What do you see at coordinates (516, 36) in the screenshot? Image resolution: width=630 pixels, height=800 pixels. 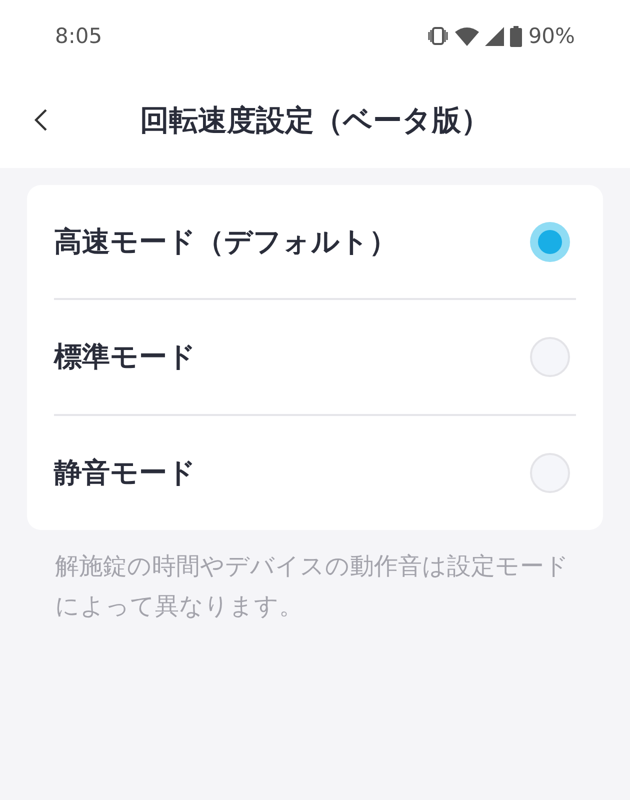 I see `battery-icon` at bounding box center [516, 36].